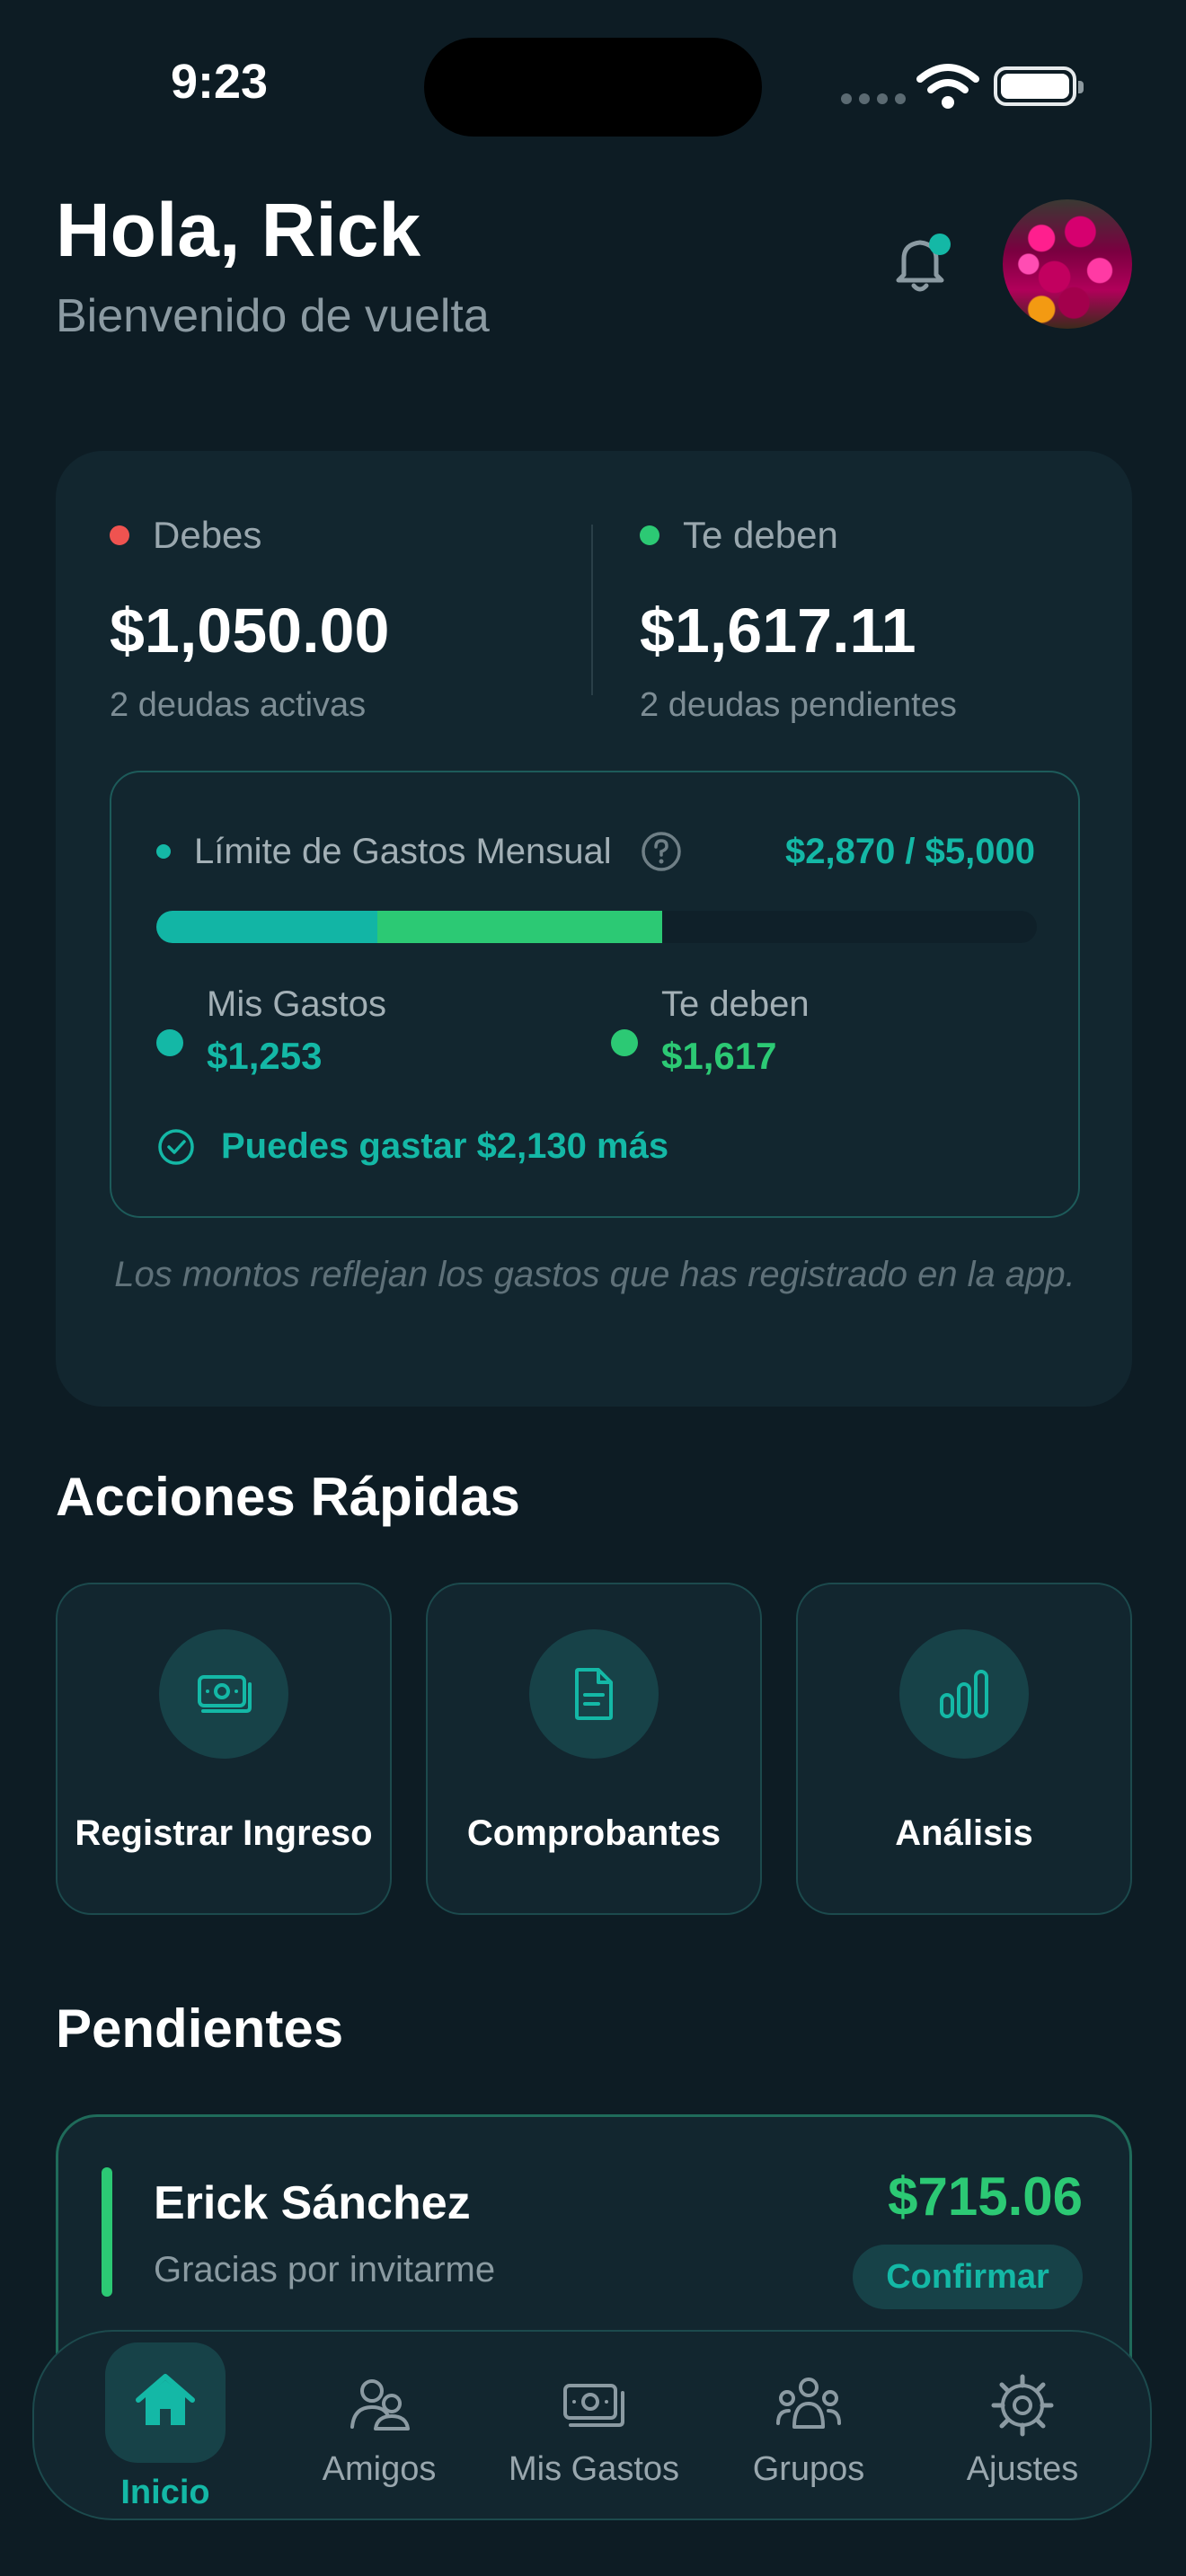  What do you see at coordinates (379, 2469) in the screenshot?
I see `tab-label: Amigos` at bounding box center [379, 2469].